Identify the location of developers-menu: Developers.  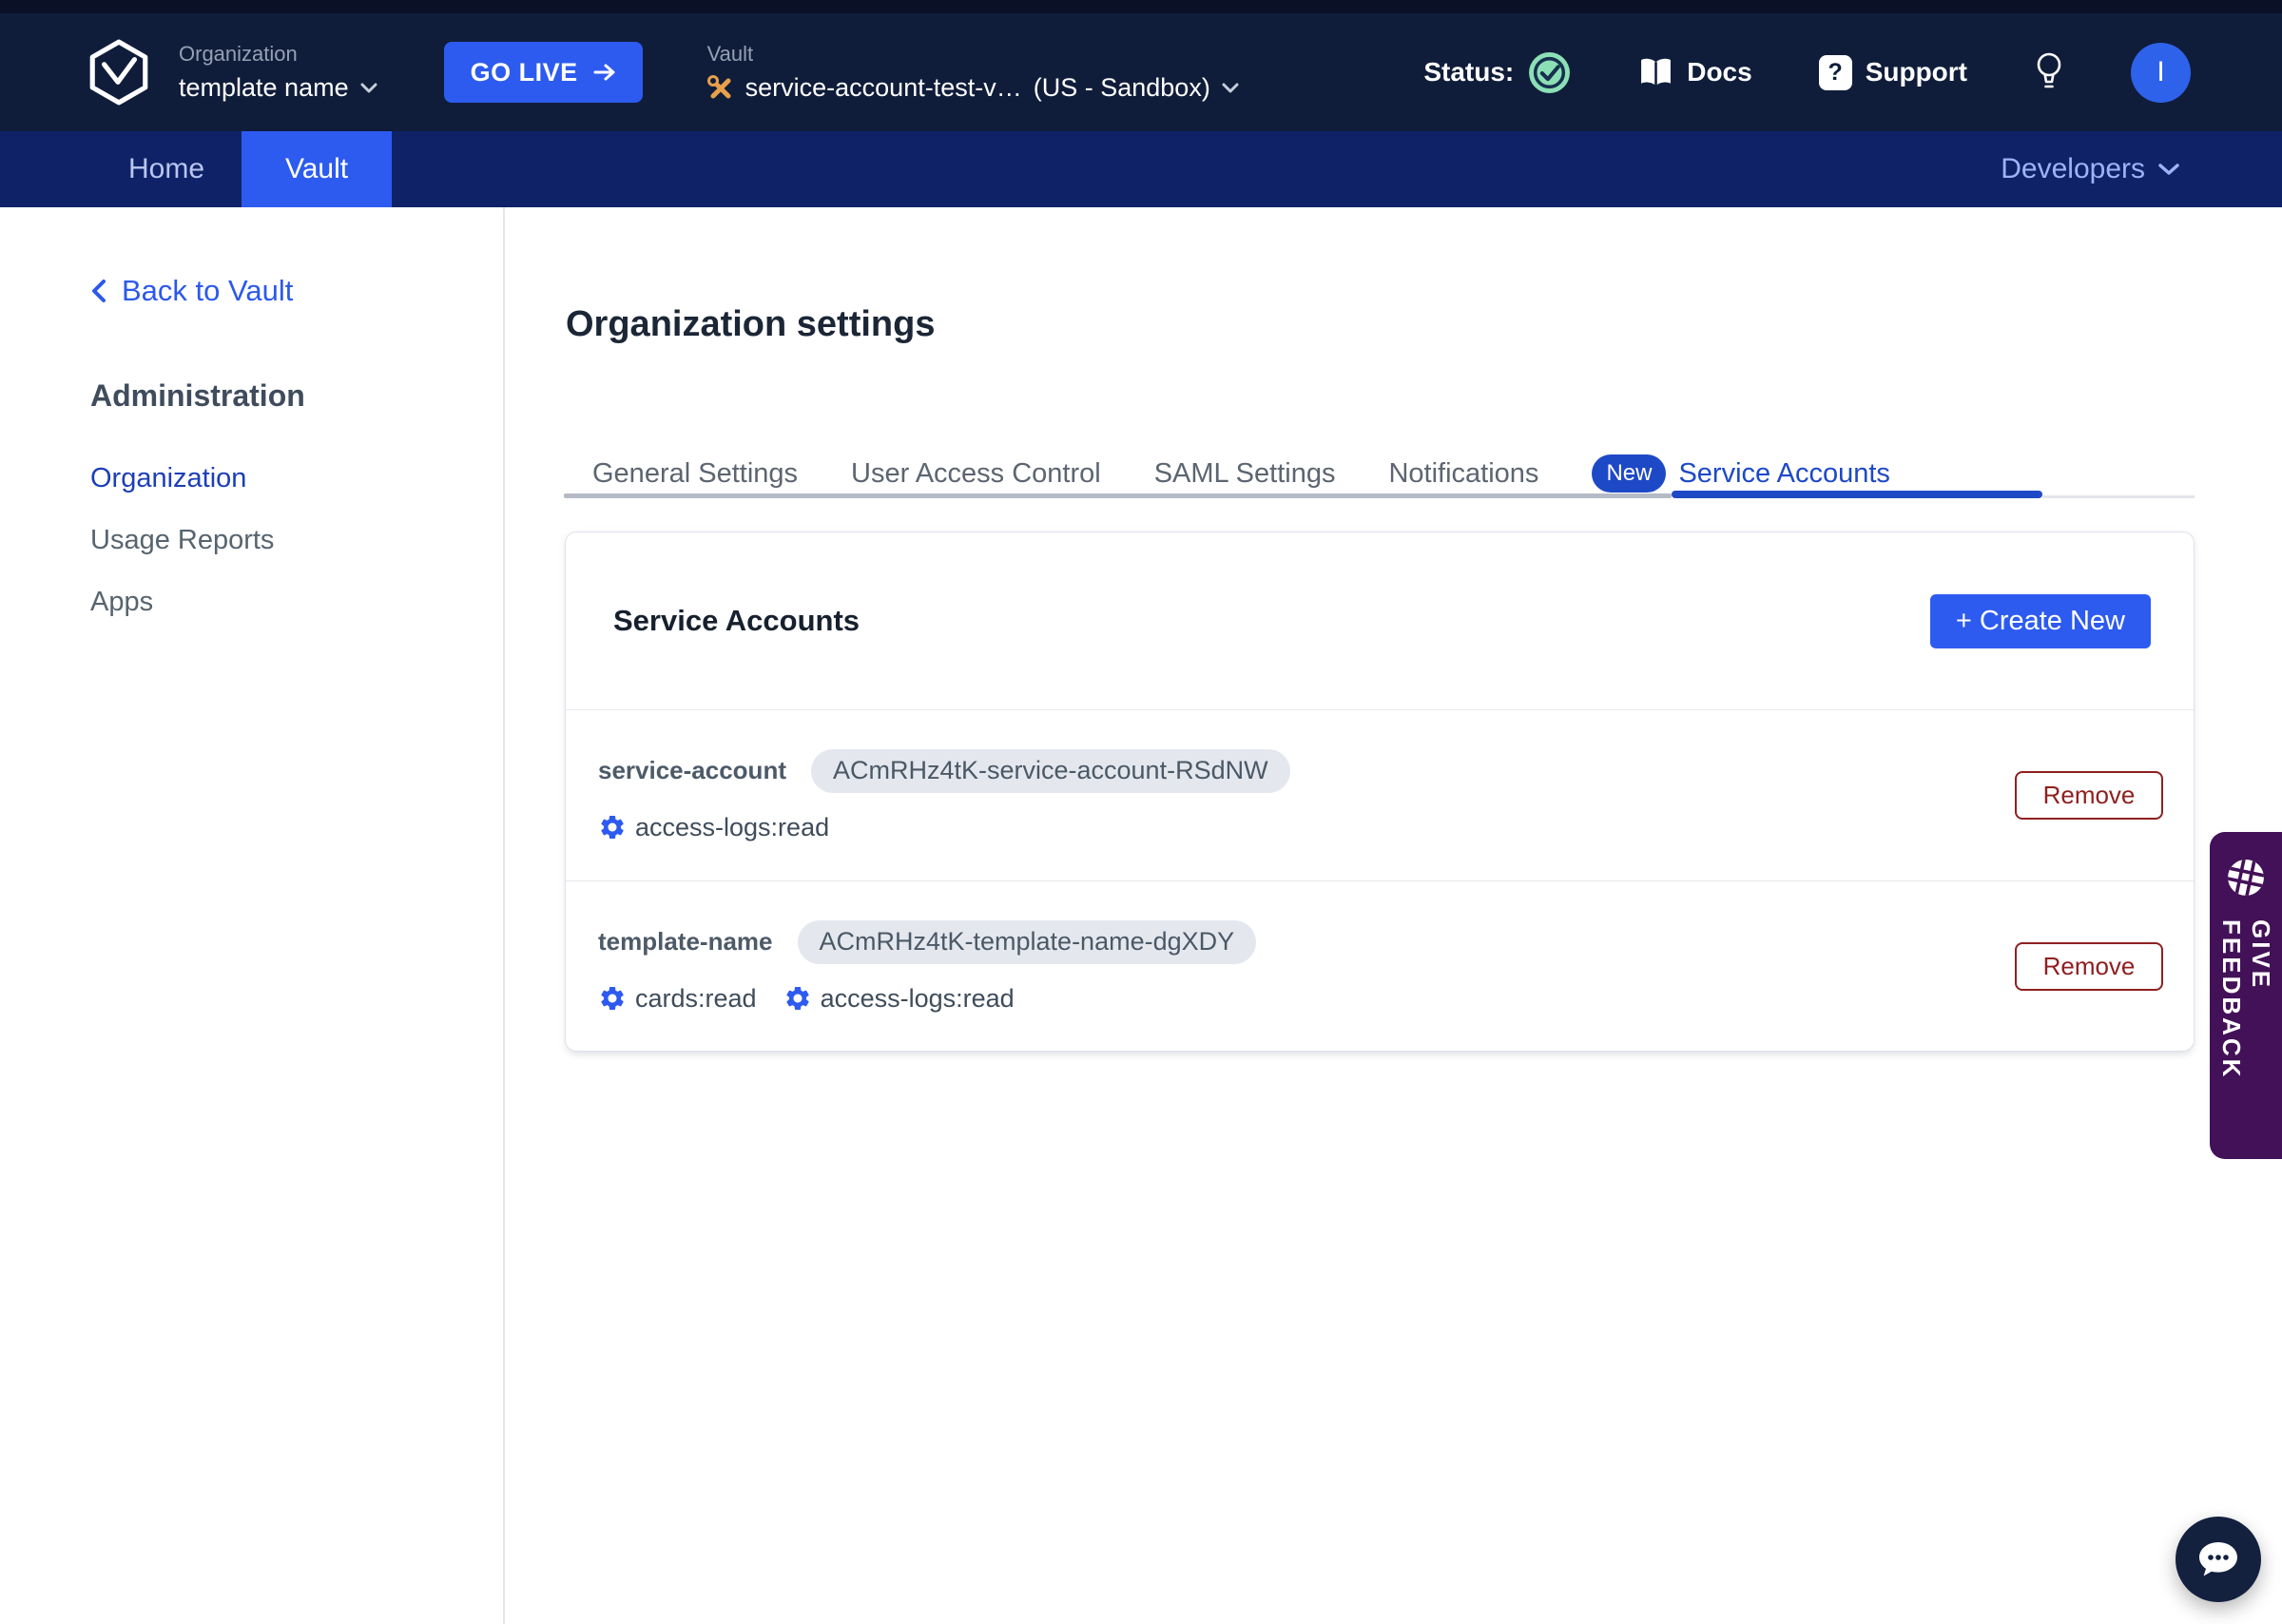
(2090, 169).